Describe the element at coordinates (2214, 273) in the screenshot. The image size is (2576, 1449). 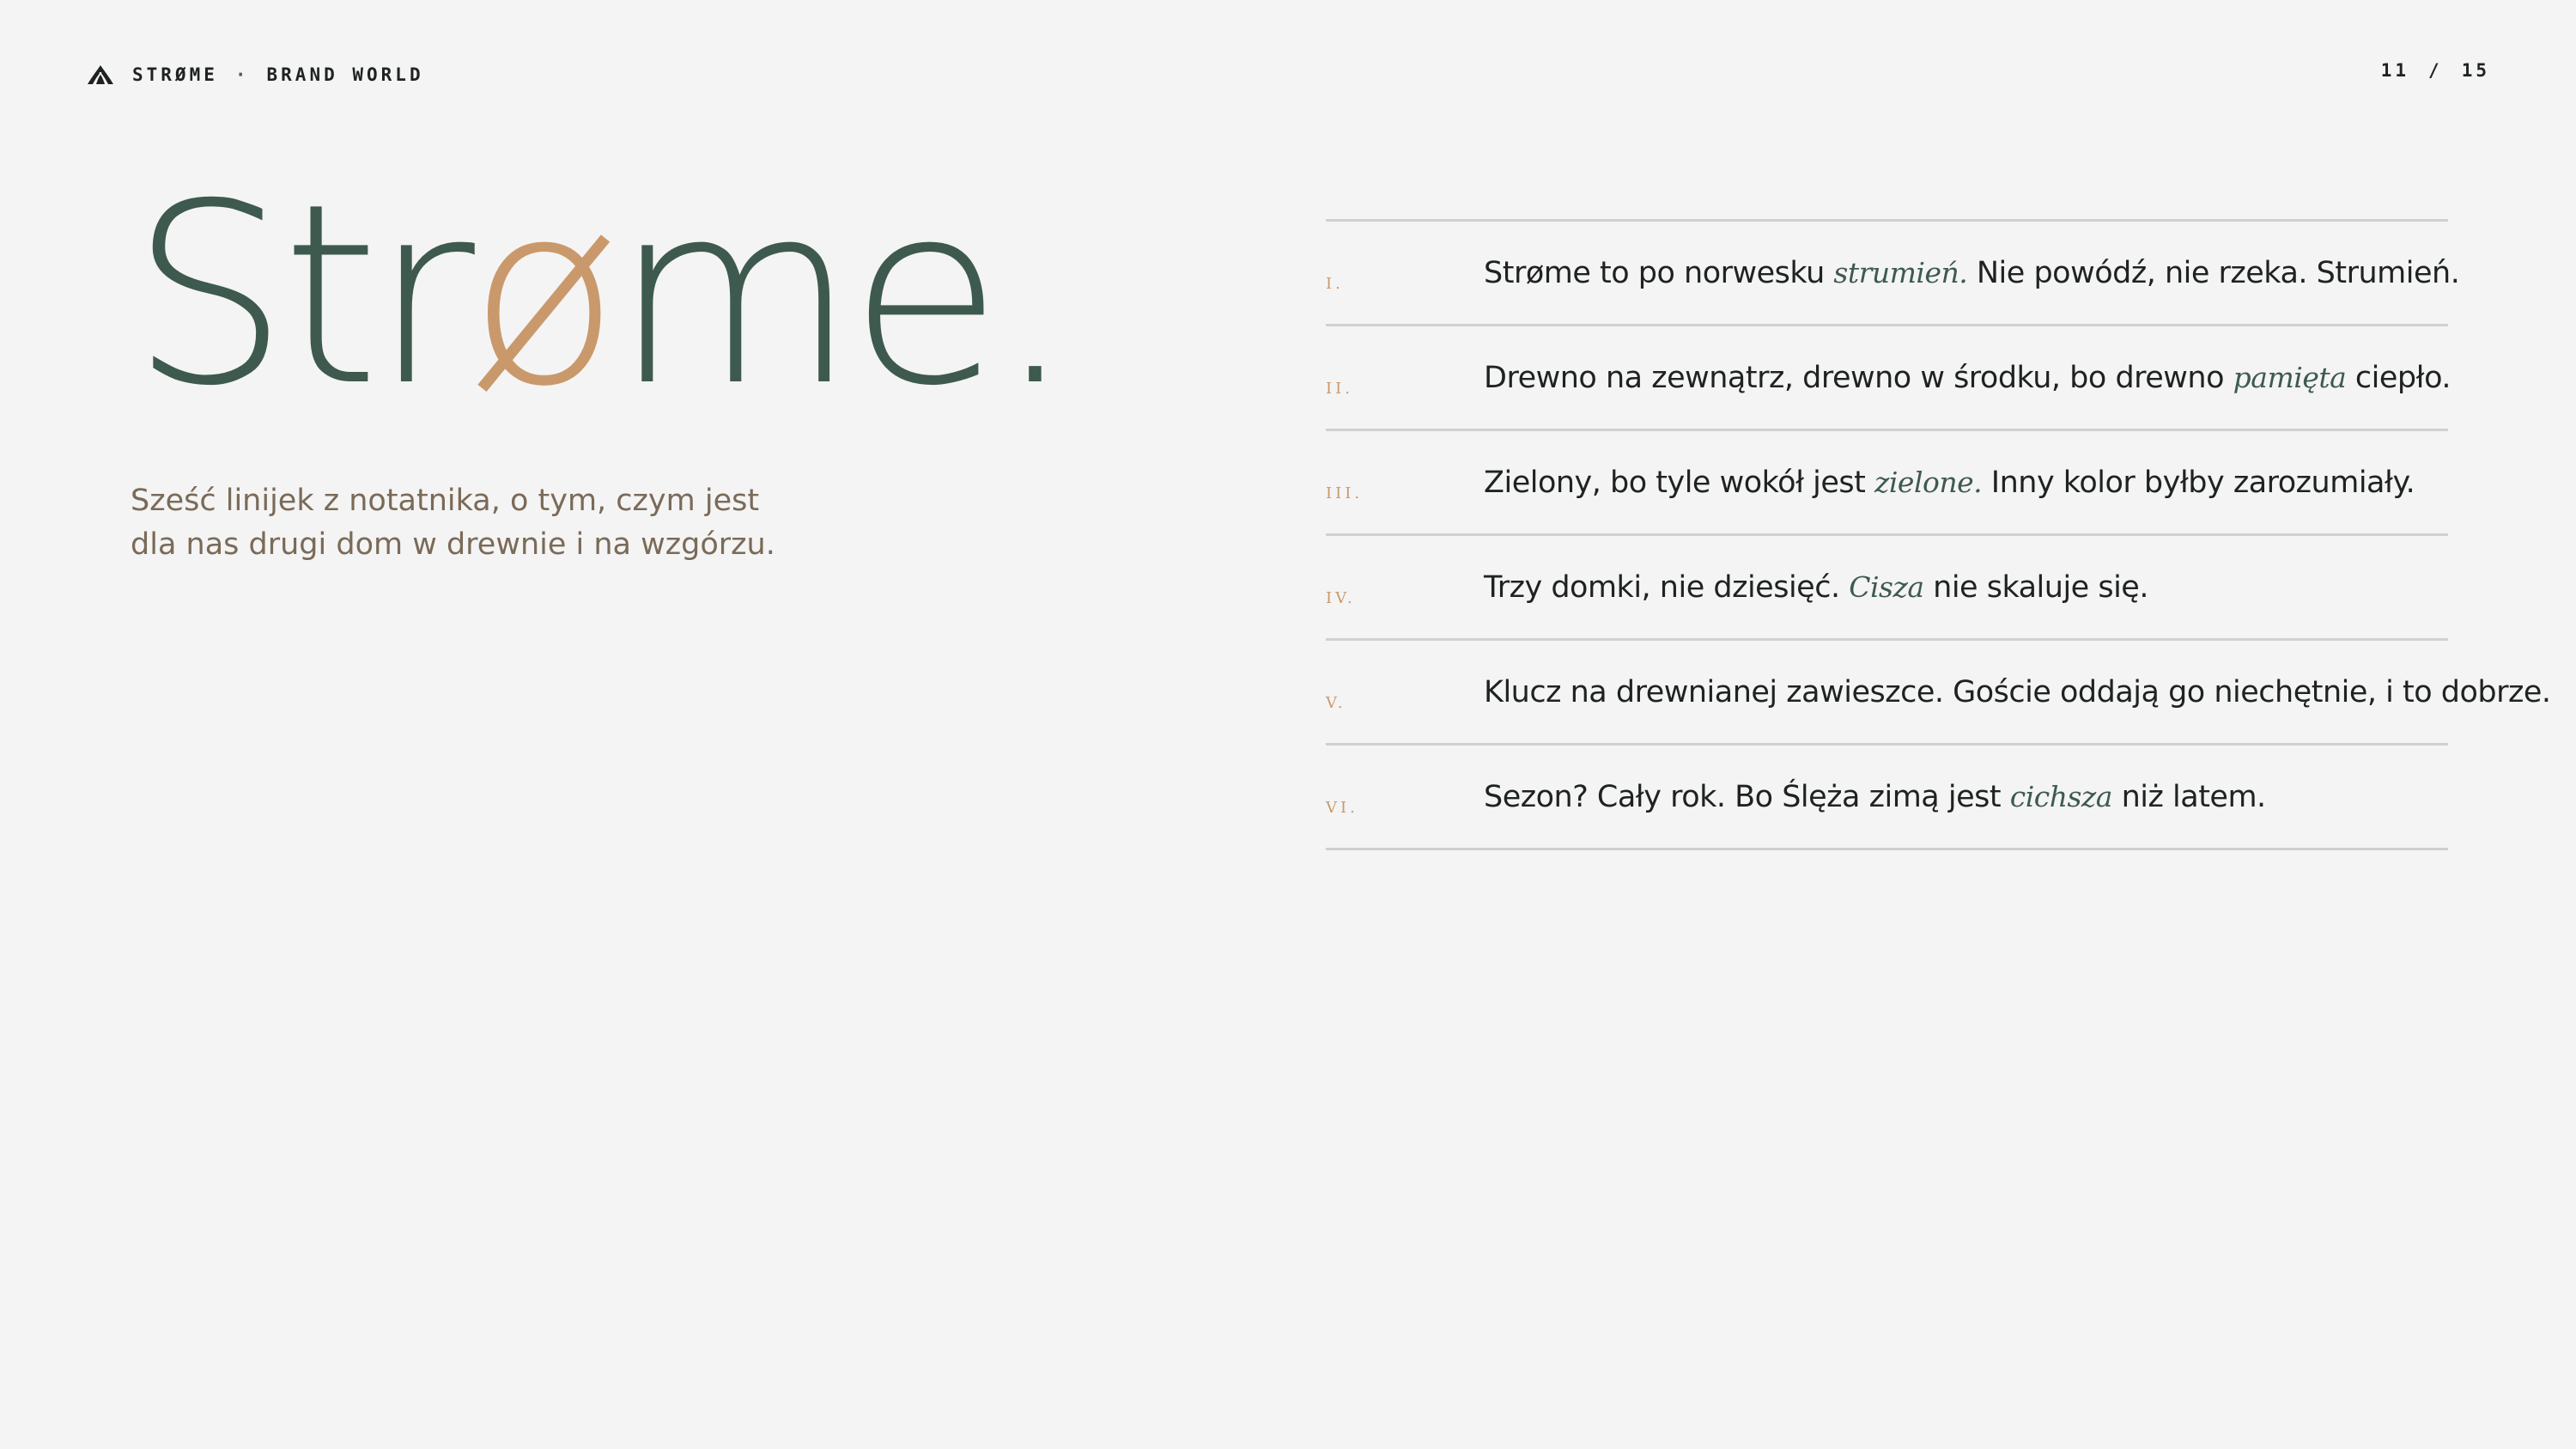
I see `note-text-end: Nie powódź, nie rzeka. Strumień.` at that location.